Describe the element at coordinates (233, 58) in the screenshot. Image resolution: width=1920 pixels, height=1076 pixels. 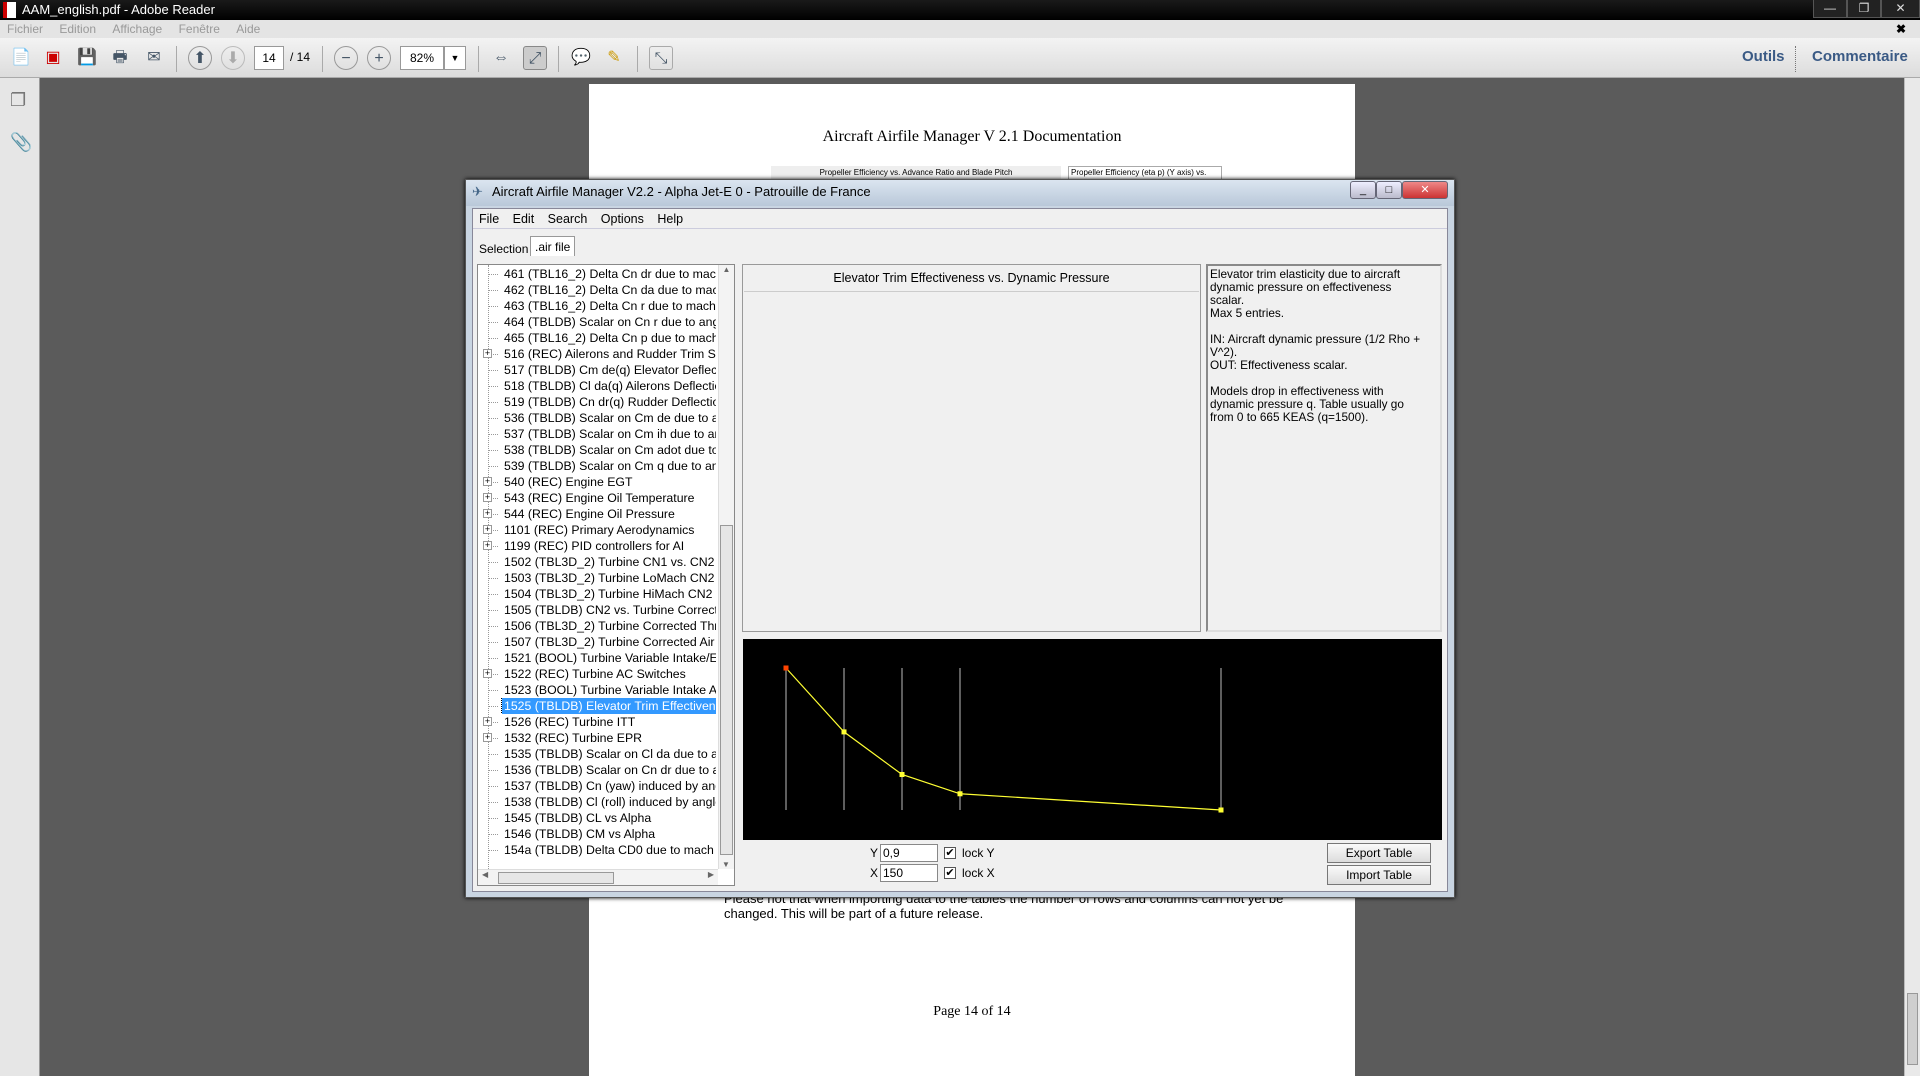
I see `next-page-icon: ⬇` at that location.